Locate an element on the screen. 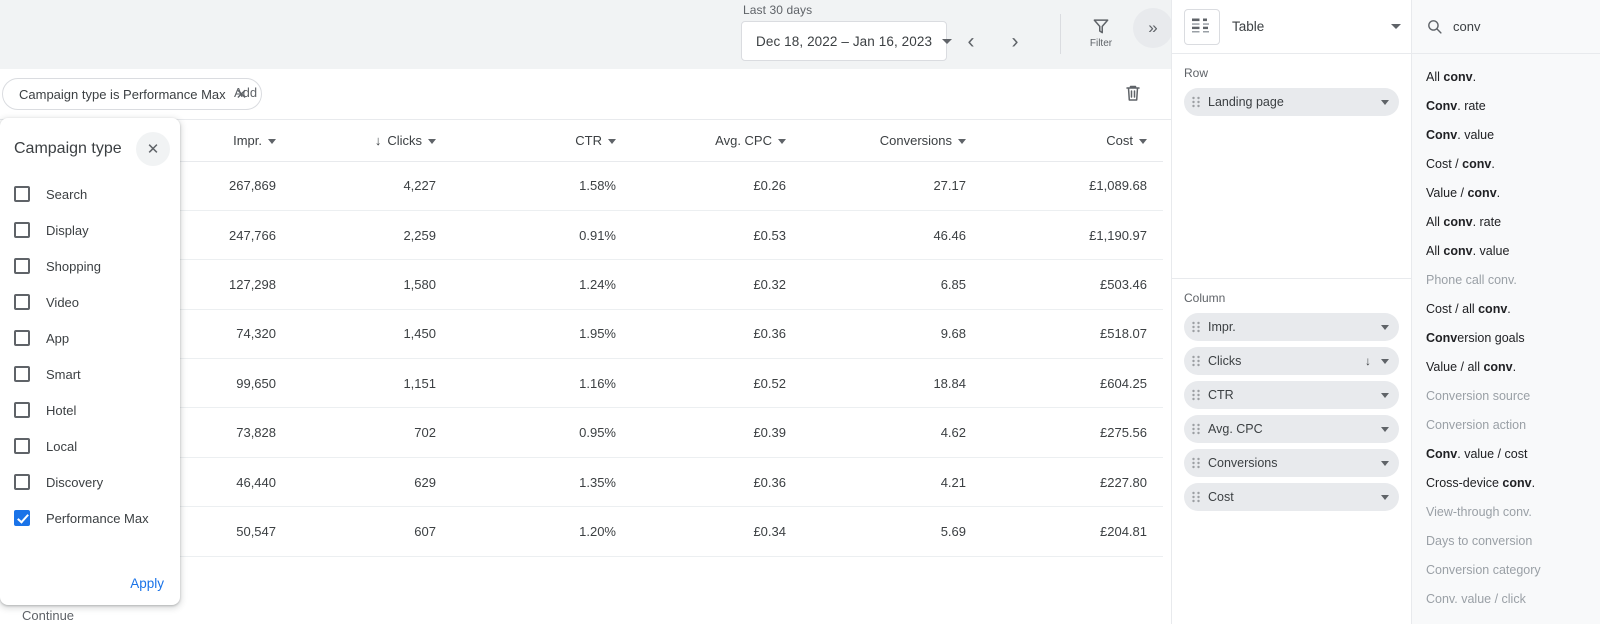  campaign-type-option-label: Hotel is located at coordinates (61, 410).